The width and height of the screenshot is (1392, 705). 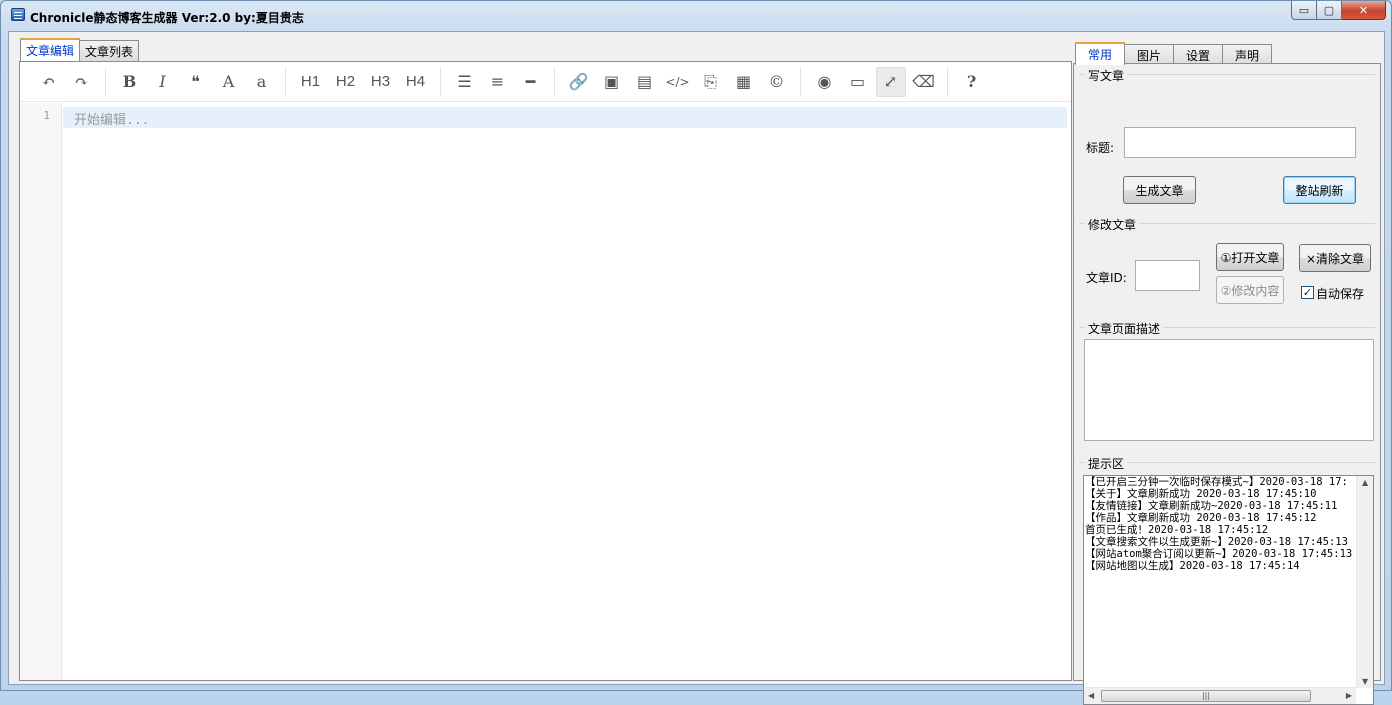 What do you see at coordinates (1247, 54) in the screenshot?
I see `tab-statement: 声明` at bounding box center [1247, 54].